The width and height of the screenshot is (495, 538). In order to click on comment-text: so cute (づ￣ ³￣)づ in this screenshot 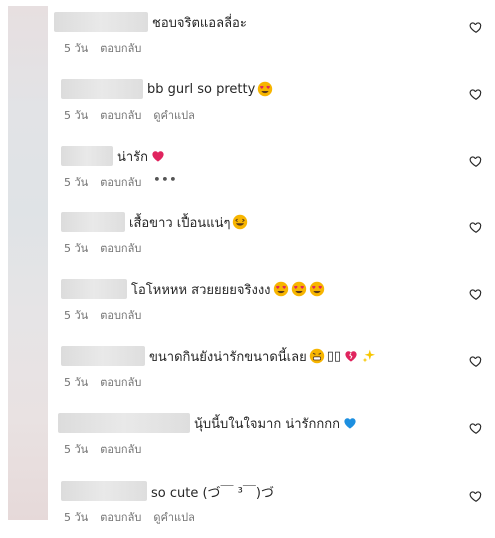, I will do `click(212, 493)`.